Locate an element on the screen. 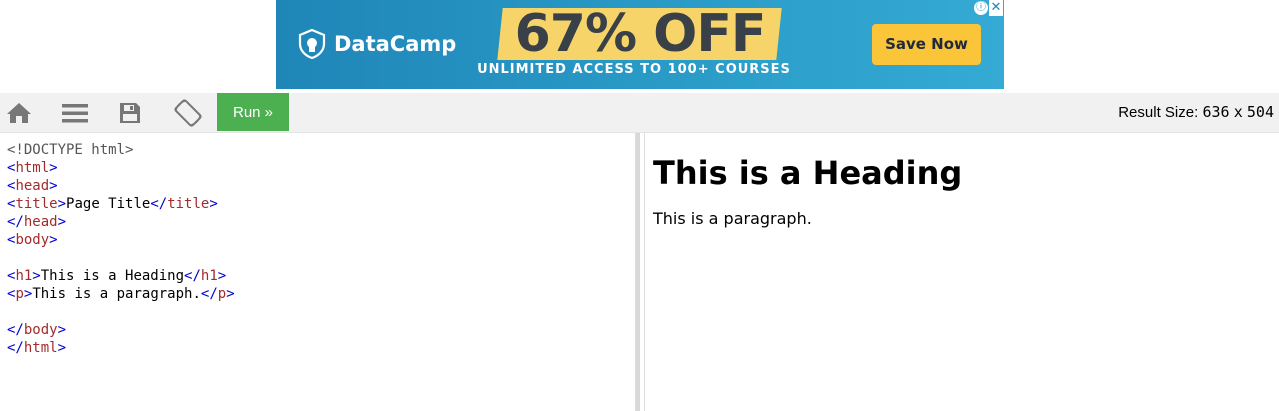  panel-divider is located at coordinates (640, 272).